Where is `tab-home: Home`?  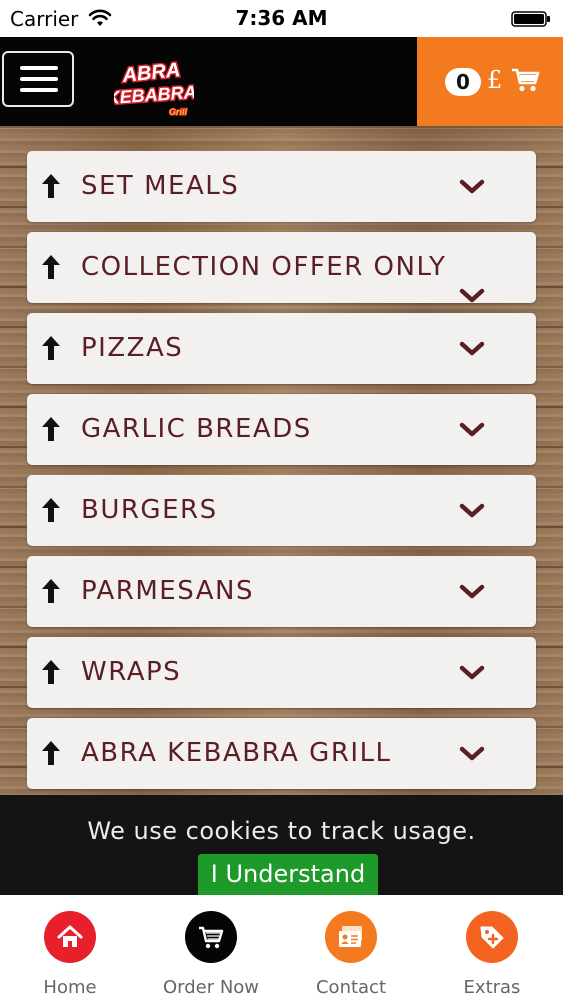
tab-home: Home is located at coordinates (70, 947).